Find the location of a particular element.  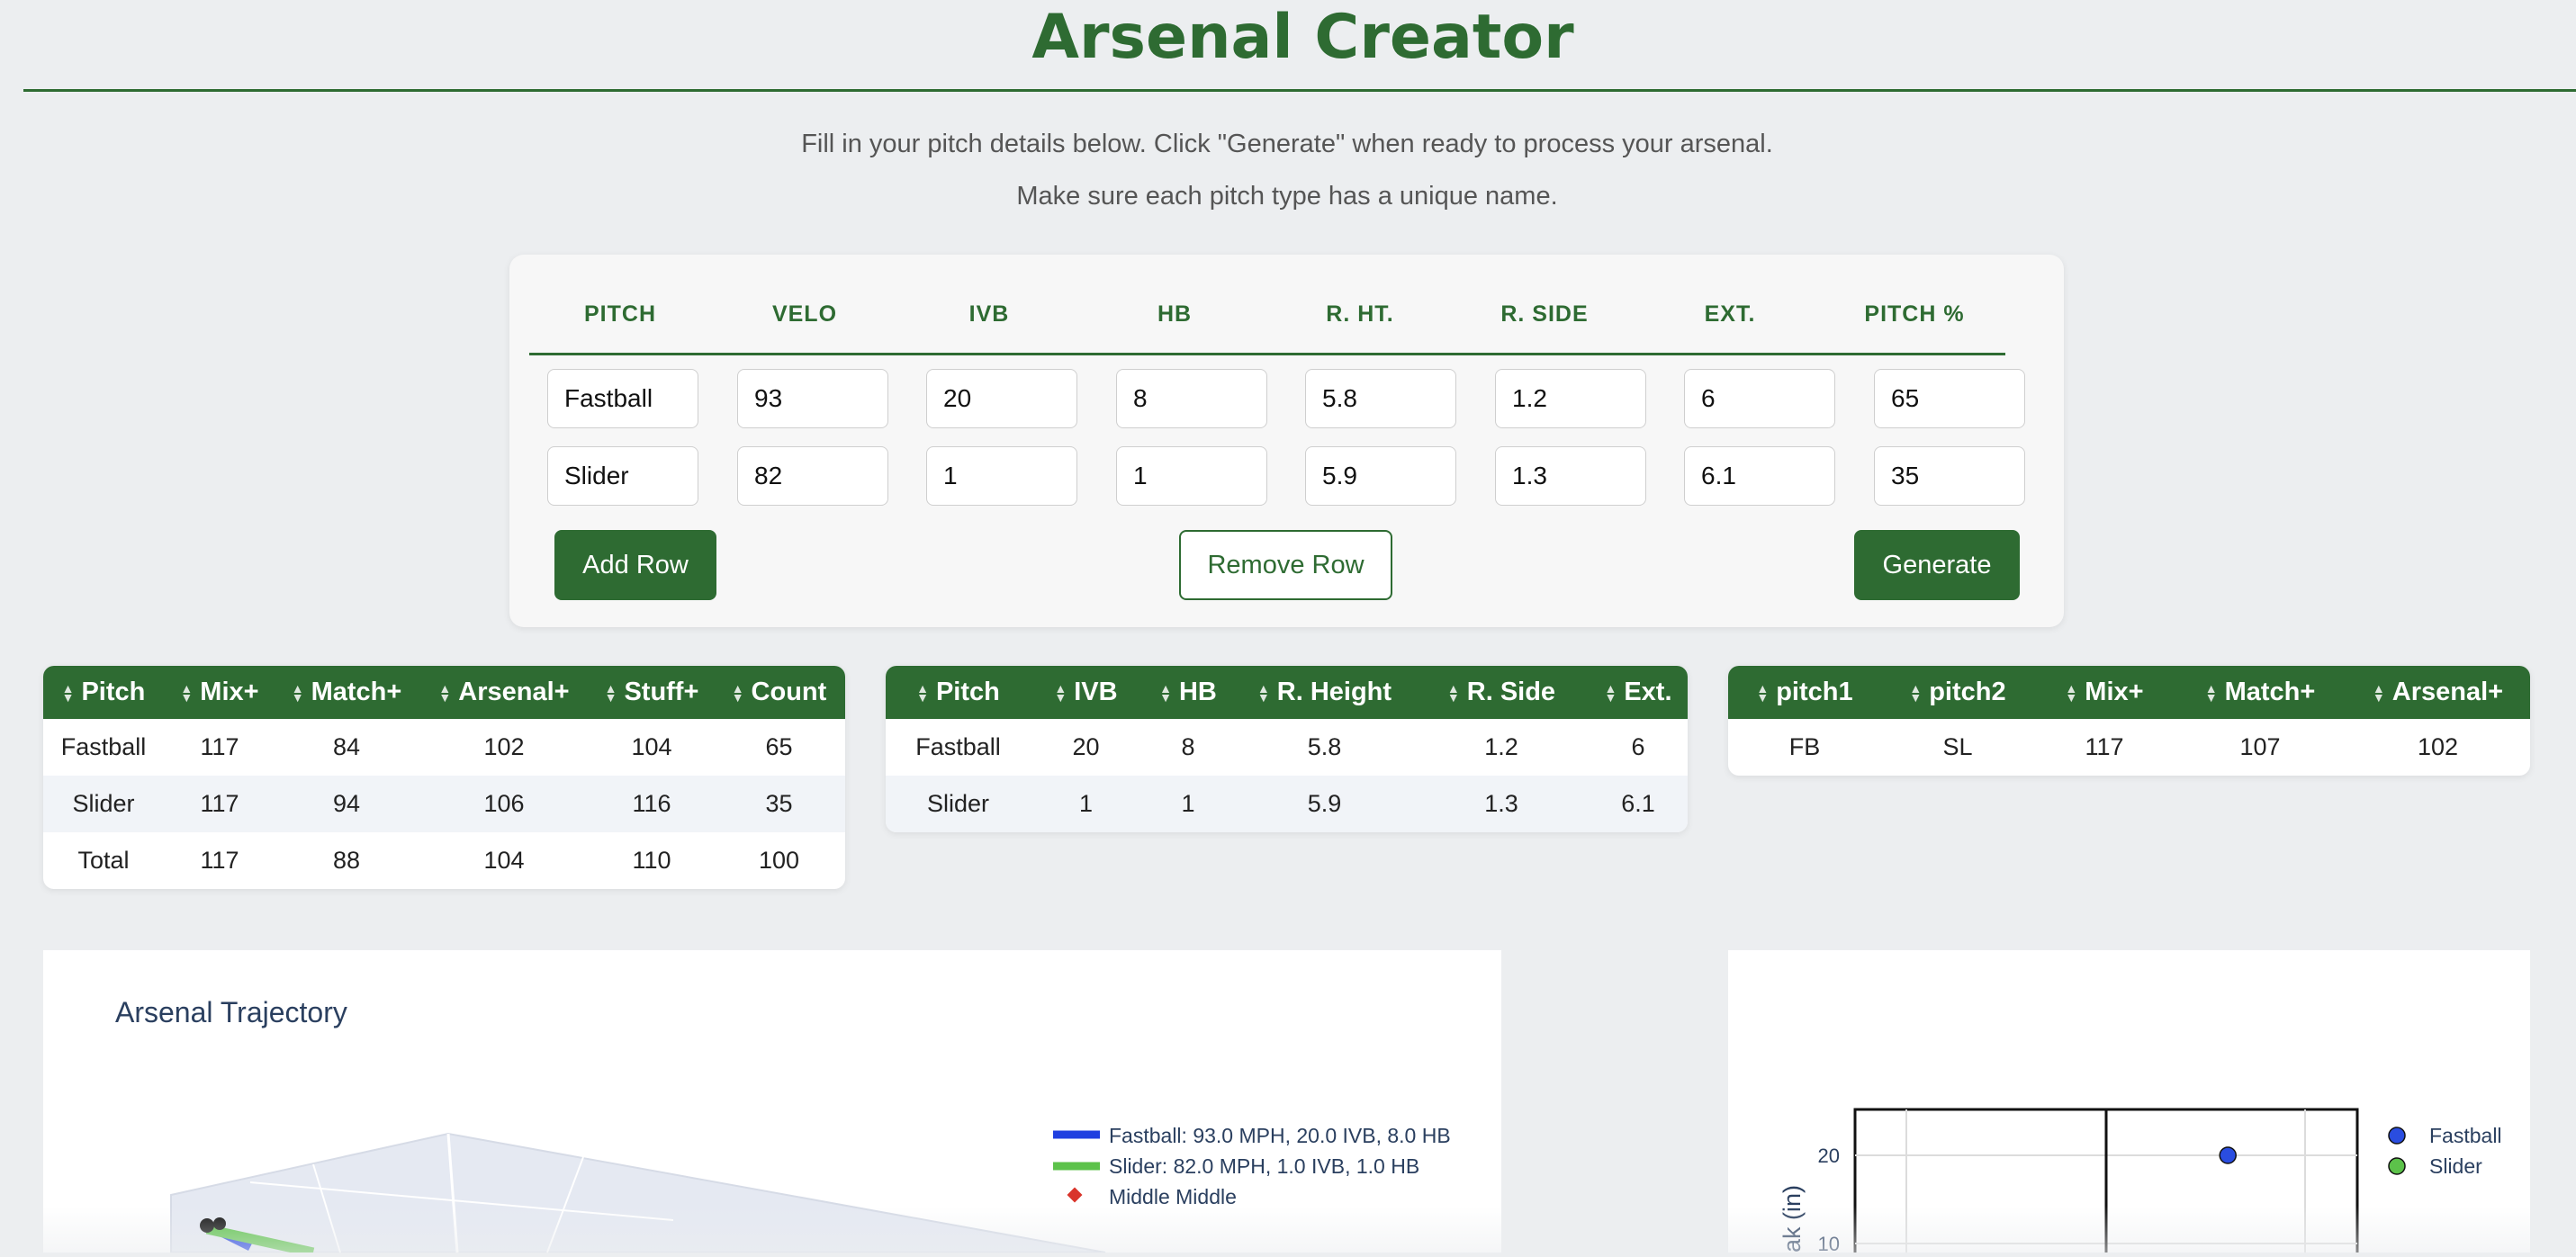

sort-header-hb: ▲ ▼ HB is located at coordinates (1188, 693).